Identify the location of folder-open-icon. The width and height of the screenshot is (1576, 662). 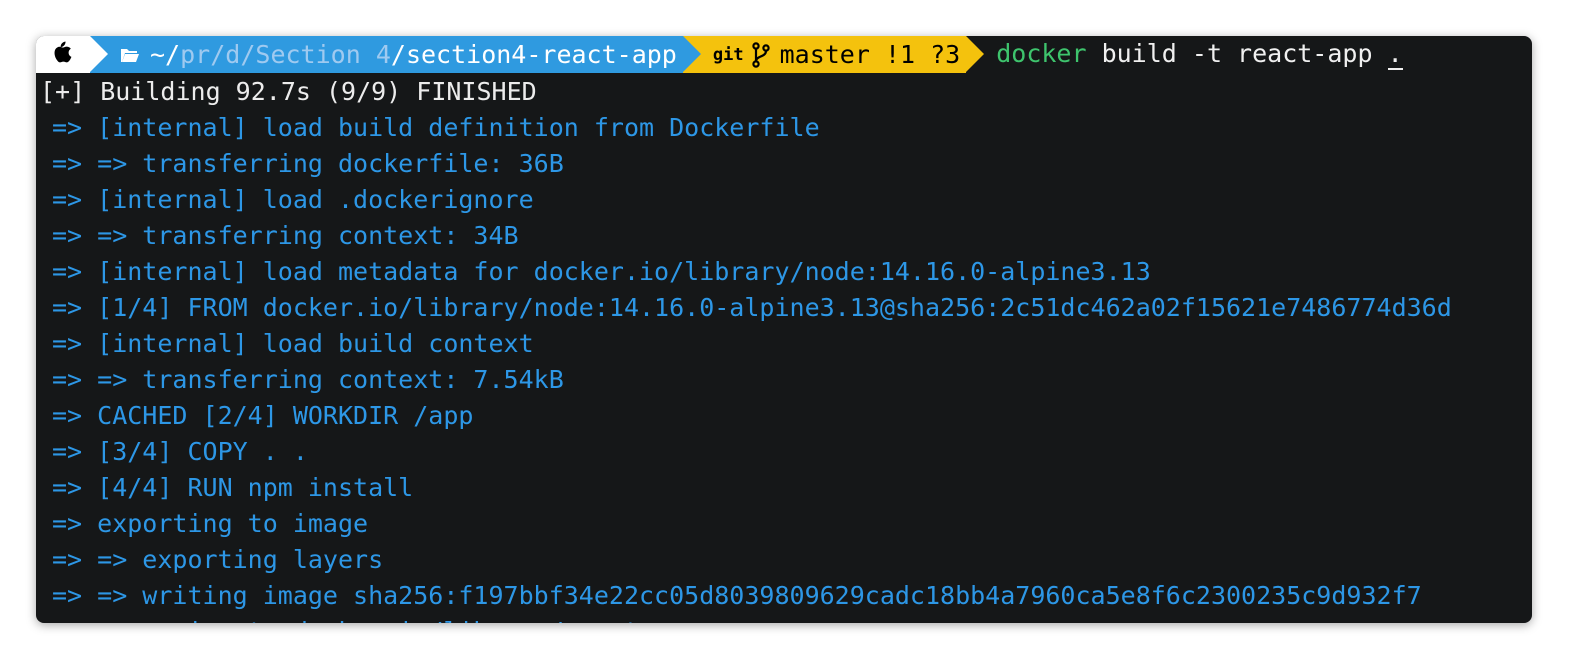
(130, 55).